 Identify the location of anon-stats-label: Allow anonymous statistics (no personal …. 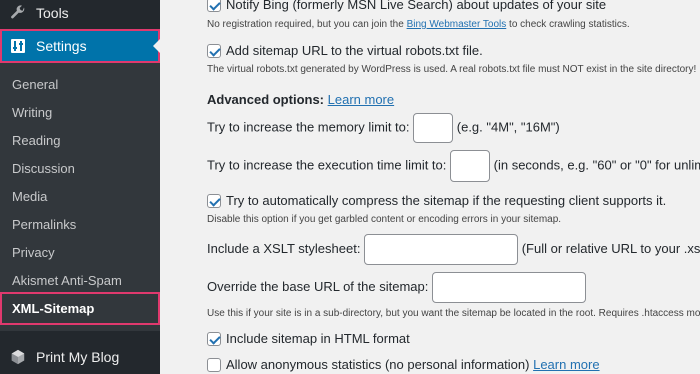
(378, 364).